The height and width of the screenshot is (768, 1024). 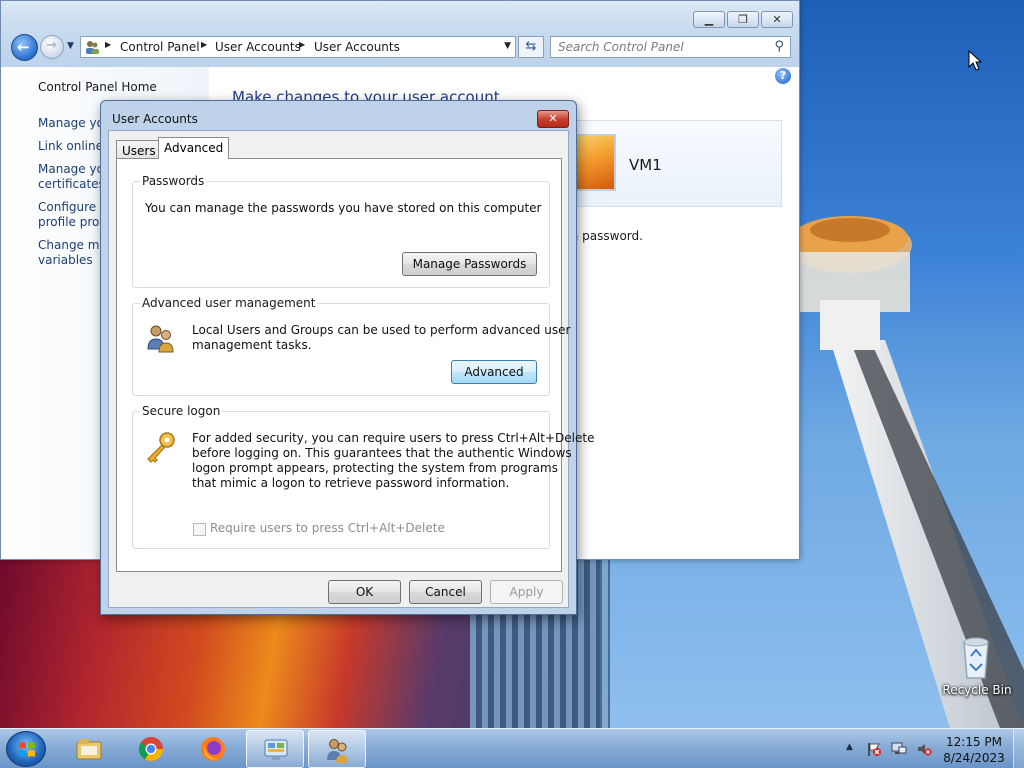 I want to click on start-button, so click(x=26, y=749).